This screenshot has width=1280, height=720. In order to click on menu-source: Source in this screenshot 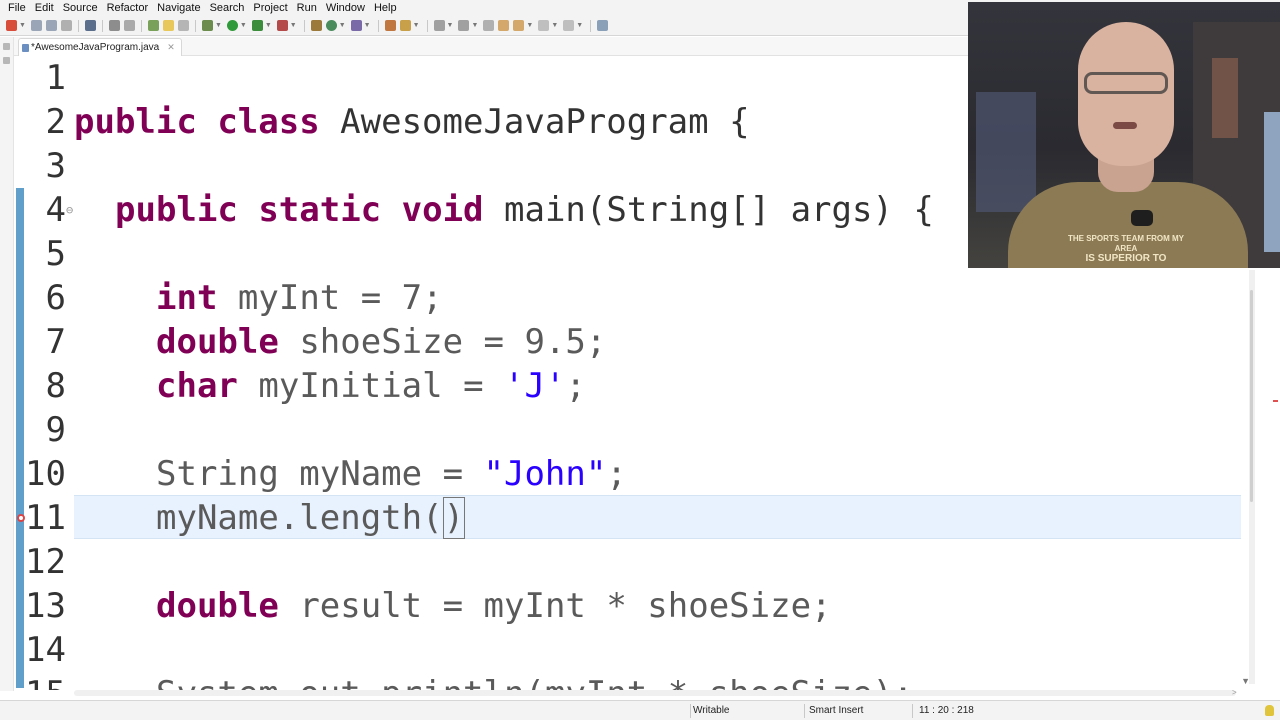, I will do `click(81, 8)`.